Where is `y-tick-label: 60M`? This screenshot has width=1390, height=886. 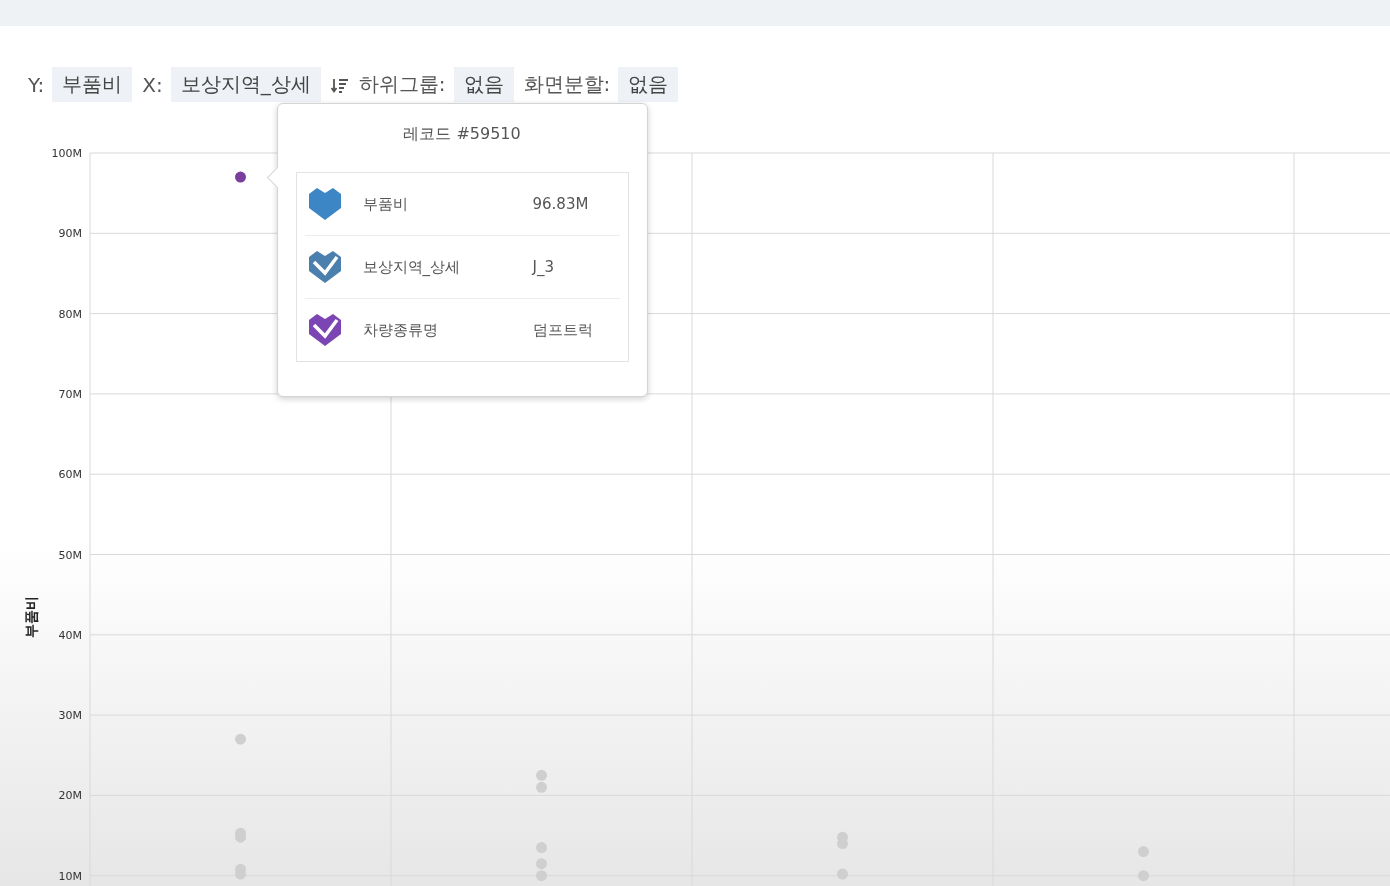
y-tick-label: 60M is located at coordinates (70, 475).